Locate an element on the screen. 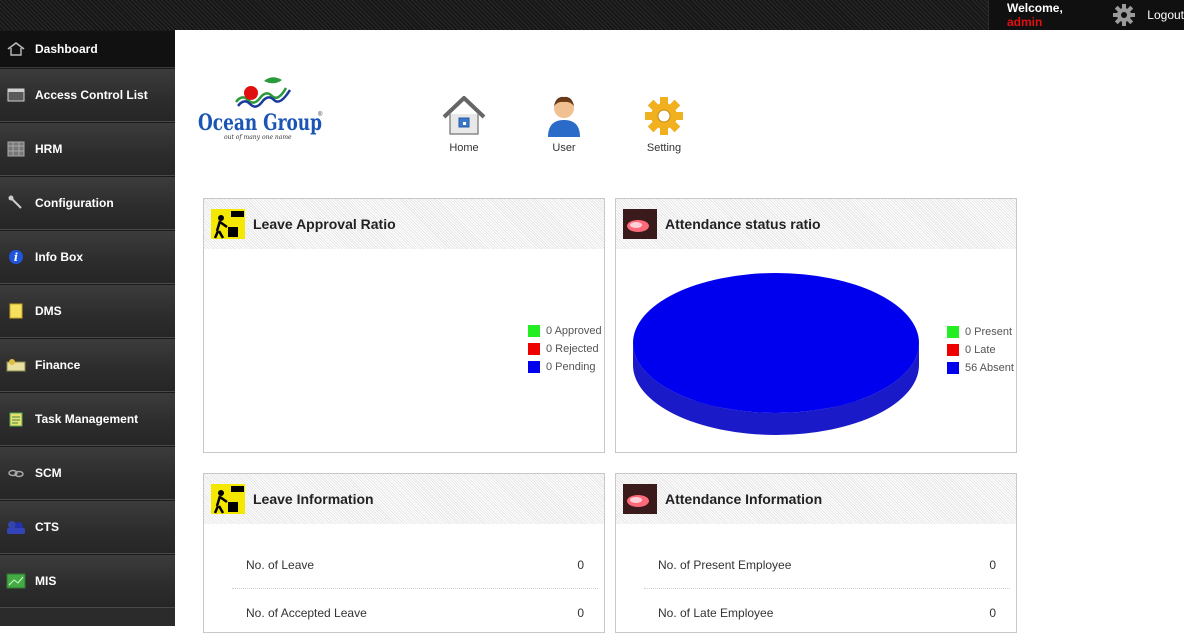  sidebar-item-label: Info Box is located at coordinates (59, 257).